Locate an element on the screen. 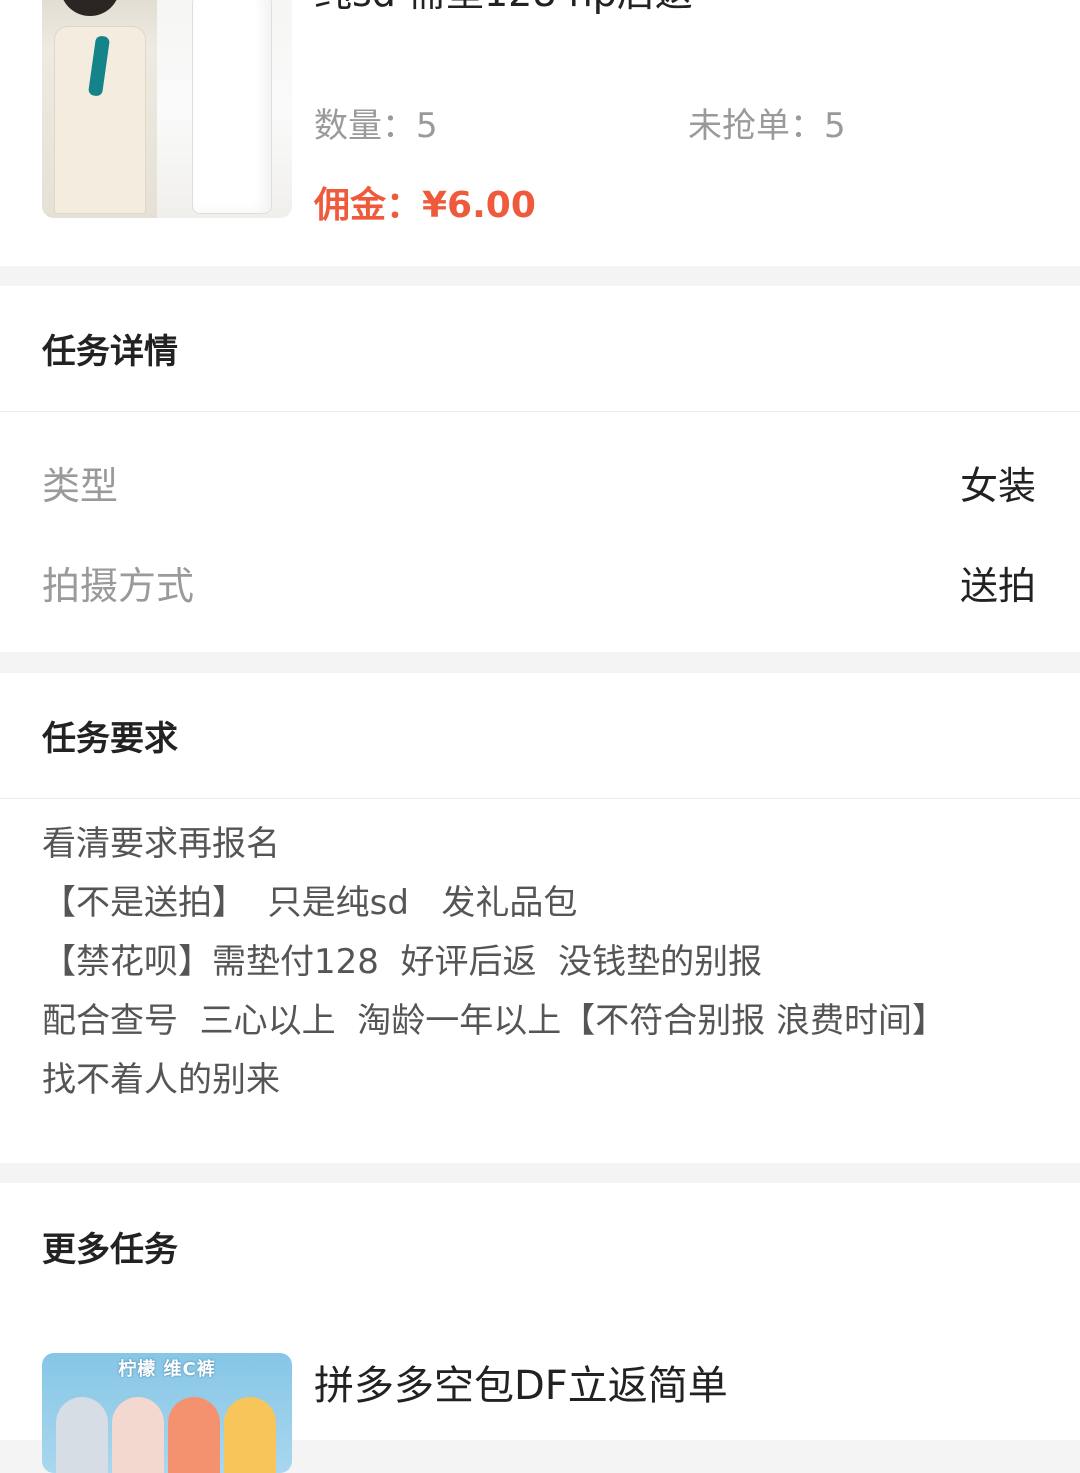 Image resolution: width=1080 pixels, height=1473 pixels. dress-shape is located at coordinates (232, 107).